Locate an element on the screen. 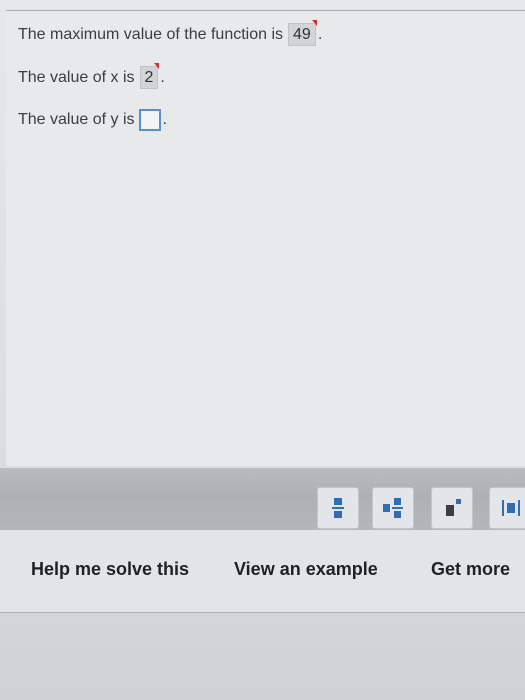  mixed-number-icon is located at coordinates (393, 508).